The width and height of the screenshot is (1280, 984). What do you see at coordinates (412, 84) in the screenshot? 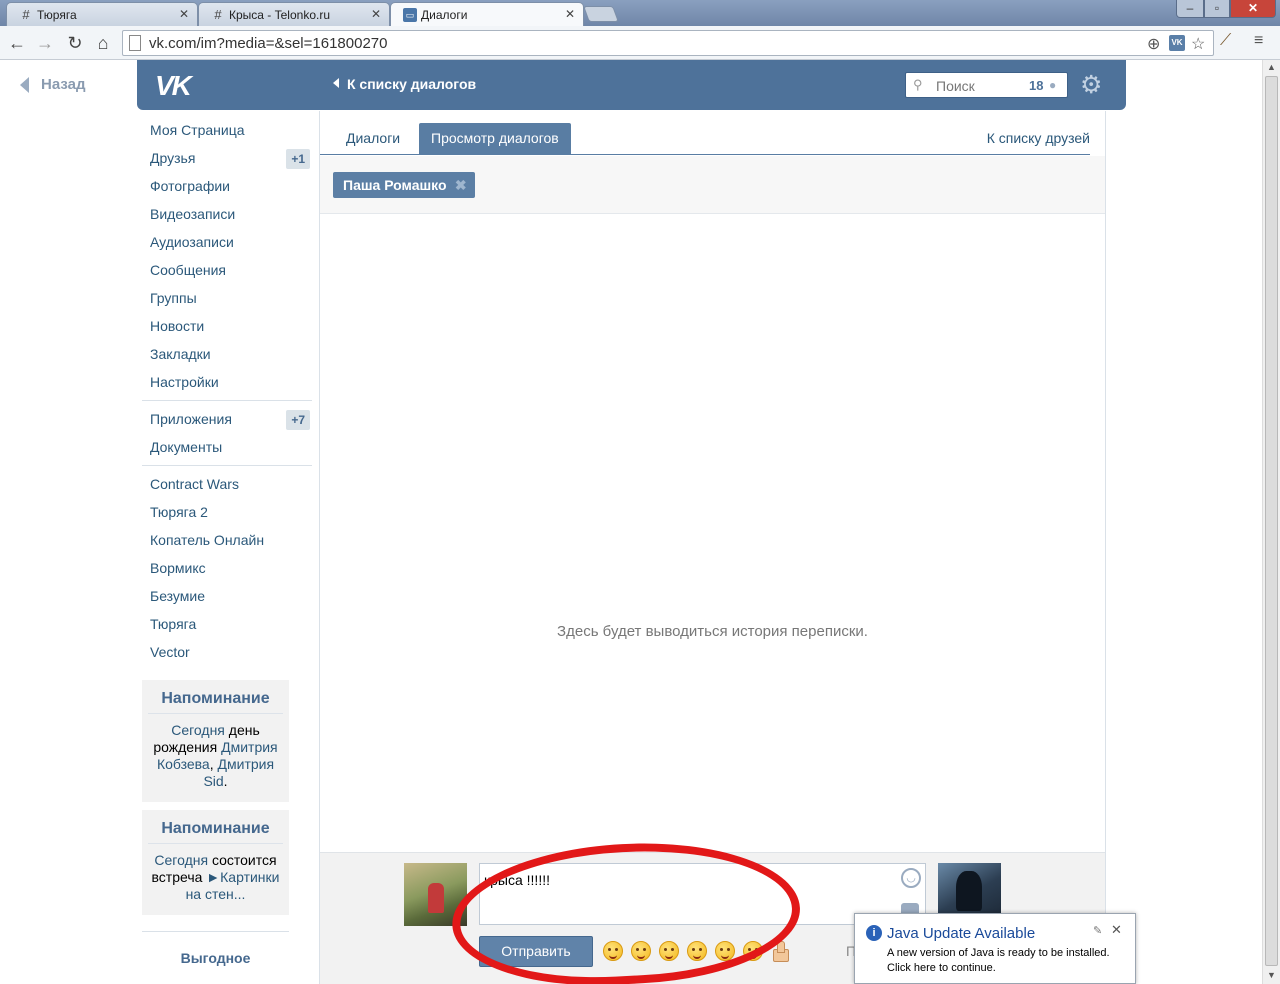
I see `to-dialogs-label: К списку диалогов` at bounding box center [412, 84].